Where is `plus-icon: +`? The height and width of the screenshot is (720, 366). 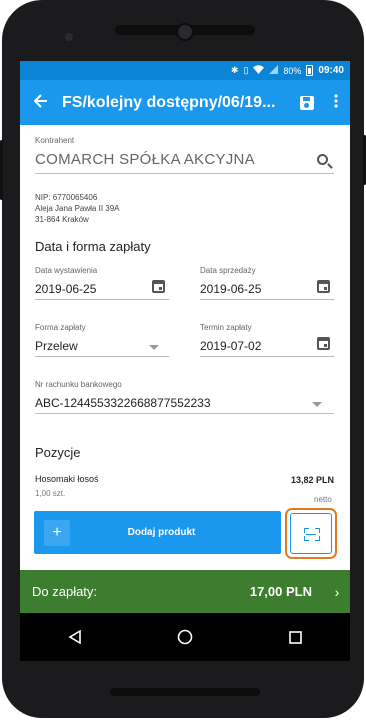 plus-icon: + is located at coordinates (57, 532).